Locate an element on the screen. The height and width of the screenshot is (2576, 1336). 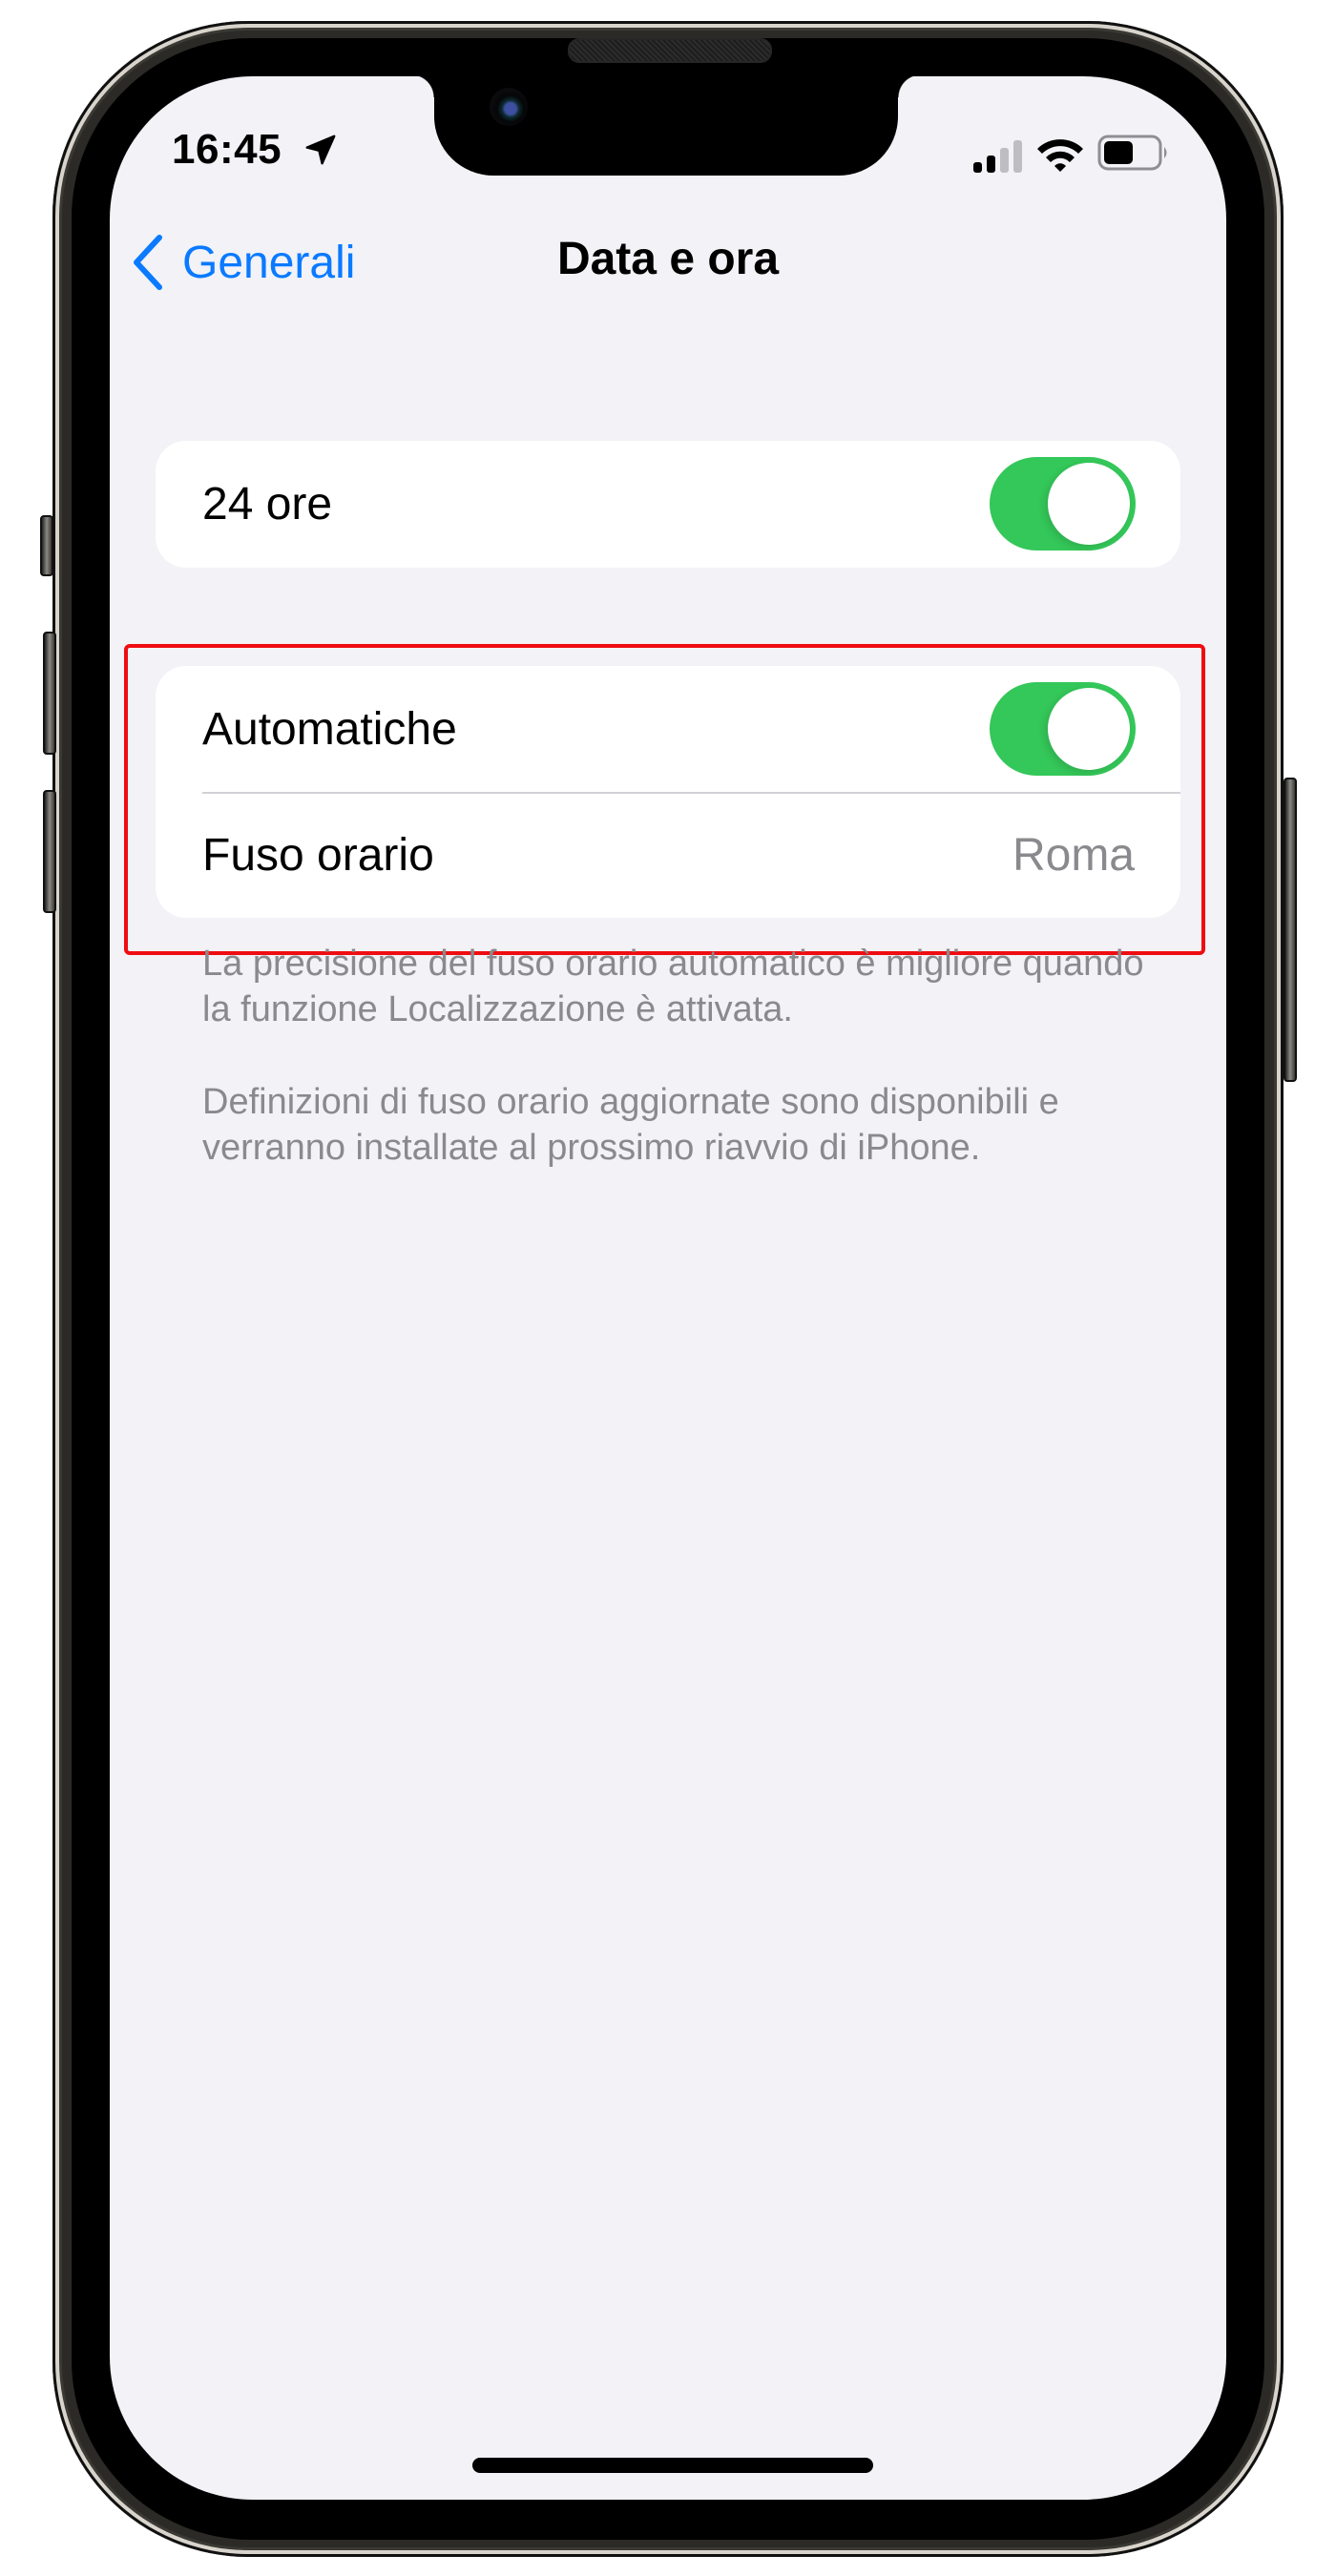
row-label: 24 ore is located at coordinates (267, 504).